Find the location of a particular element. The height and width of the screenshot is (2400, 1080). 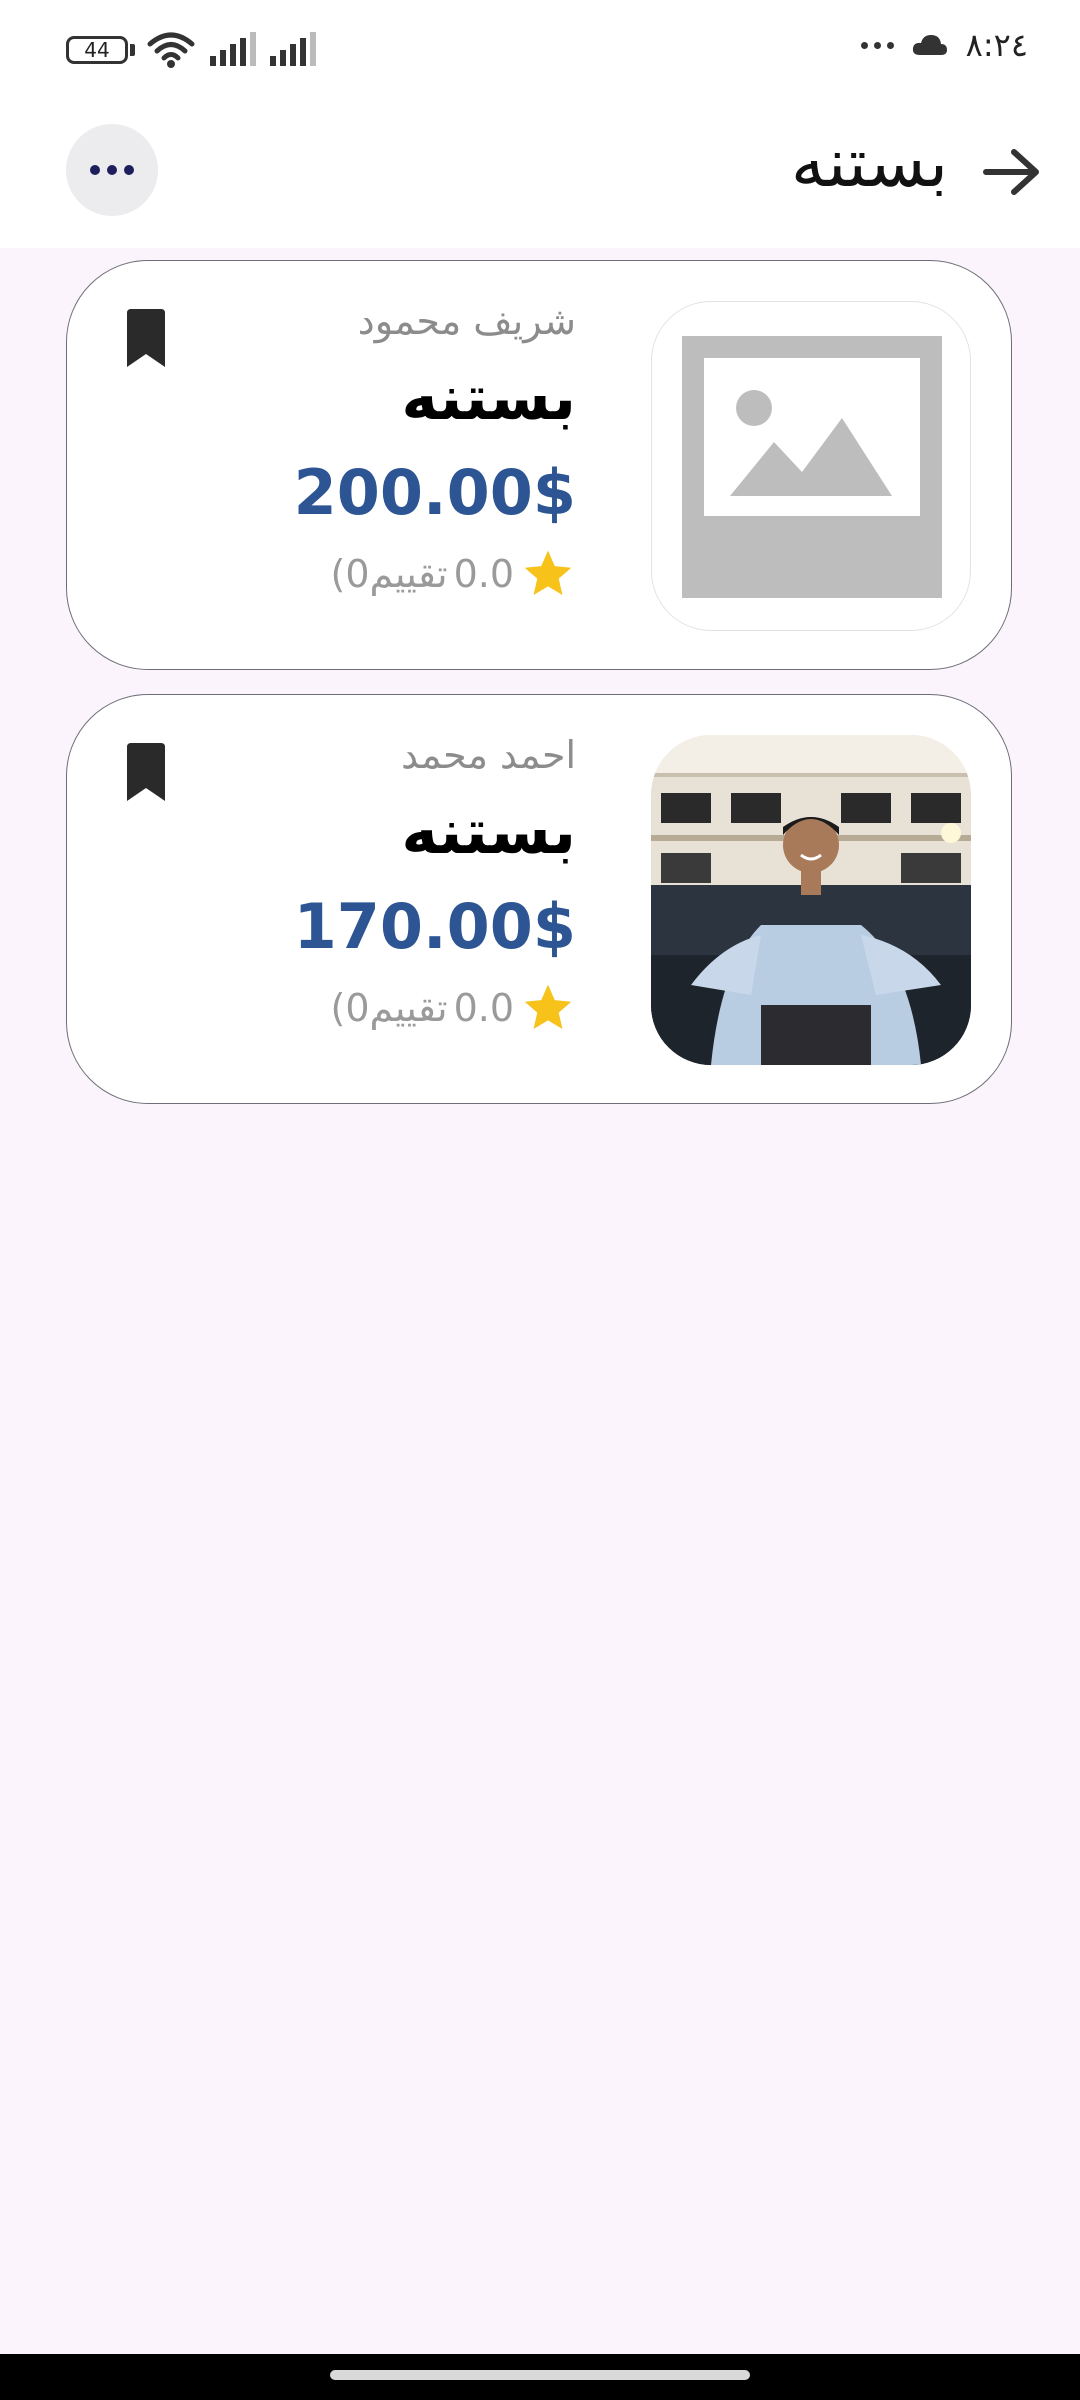

product-card: احمد محمد بستنه 170.00$ (0تقييم 0.0 is located at coordinates (539, 899).